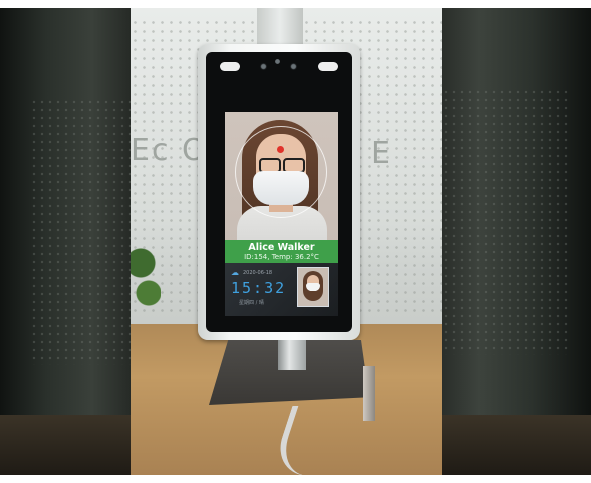  What do you see at coordinates (381, 153) in the screenshot?
I see `glass-lettering-right: E` at bounding box center [381, 153].